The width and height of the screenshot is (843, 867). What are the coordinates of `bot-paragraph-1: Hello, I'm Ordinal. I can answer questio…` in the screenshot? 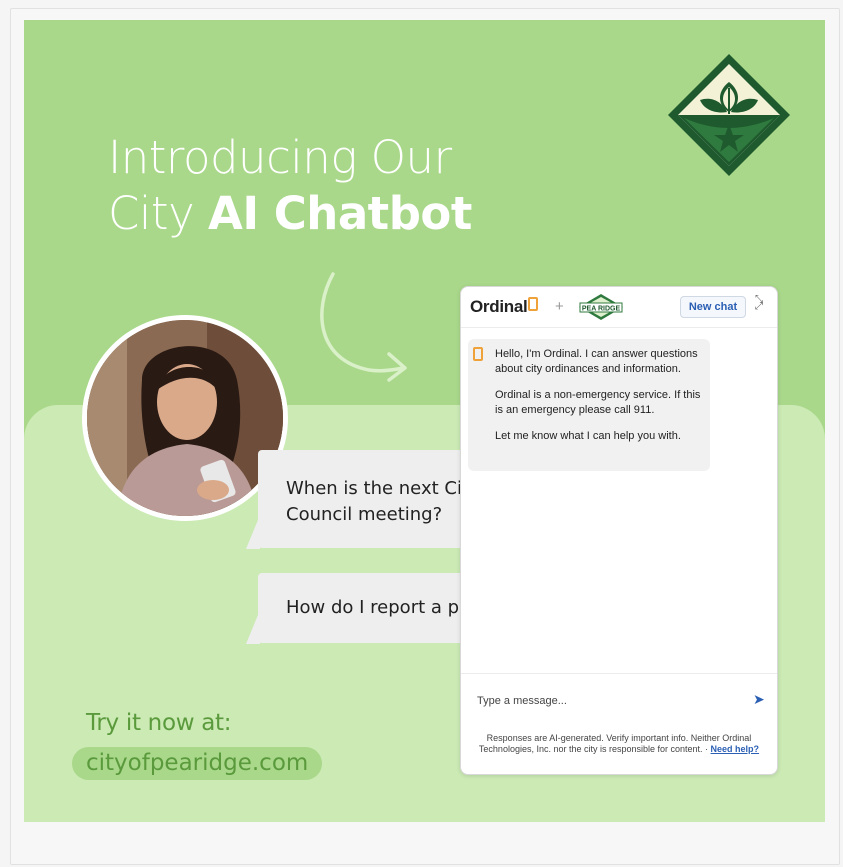 It's located at (596, 361).